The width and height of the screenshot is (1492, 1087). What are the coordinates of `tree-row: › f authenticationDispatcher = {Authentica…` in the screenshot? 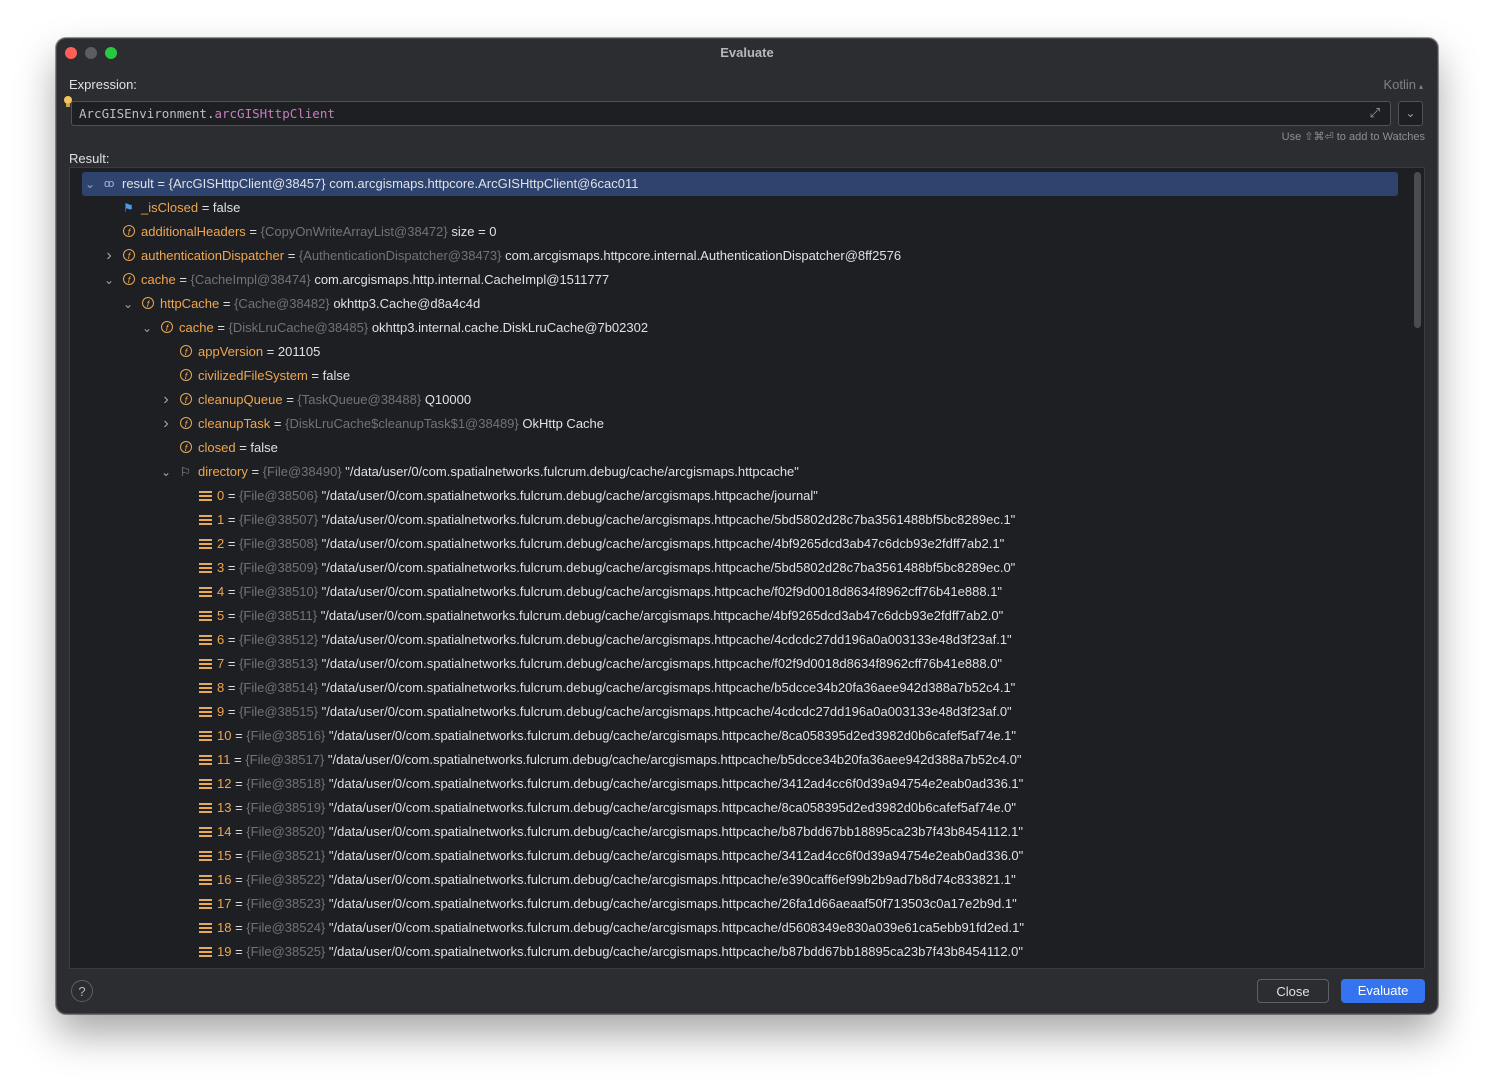 It's located at (740, 256).